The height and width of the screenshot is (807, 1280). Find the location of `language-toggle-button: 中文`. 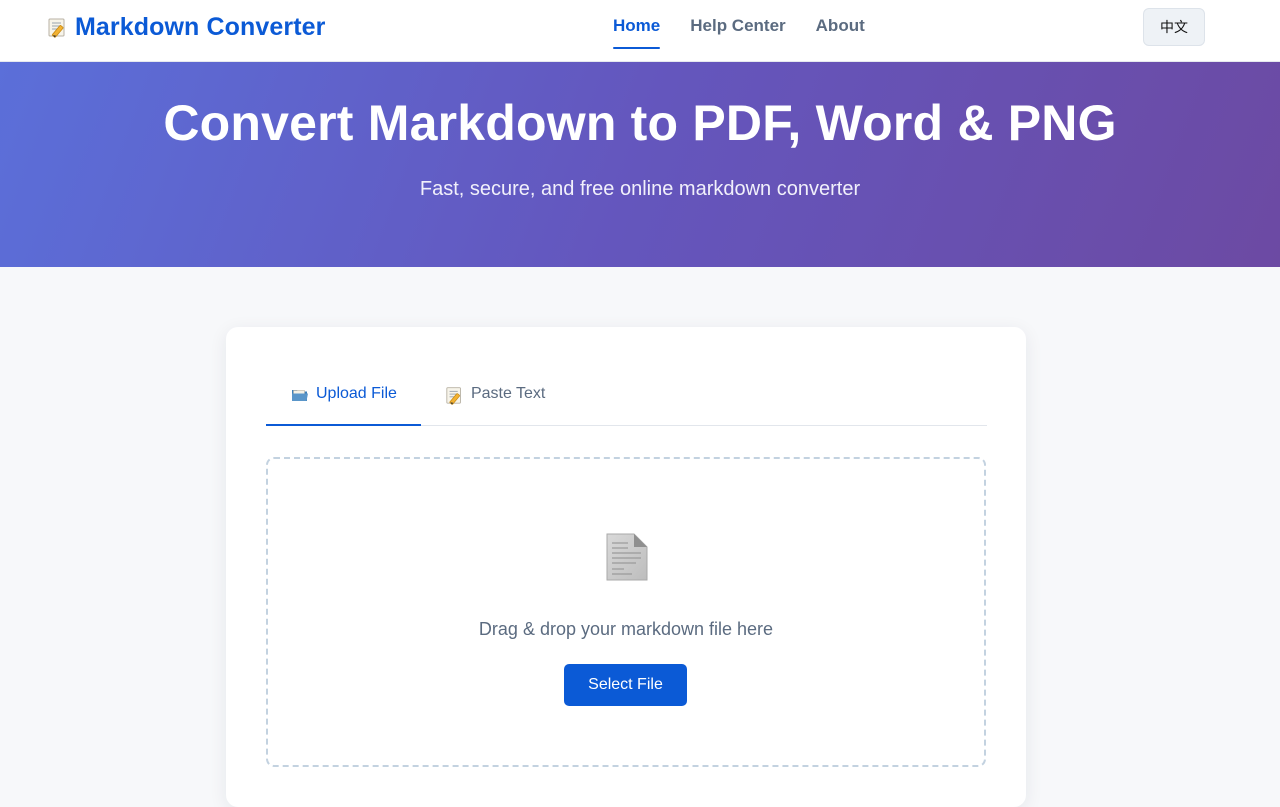

language-toggle-button: 中文 is located at coordinates (1174, 27).